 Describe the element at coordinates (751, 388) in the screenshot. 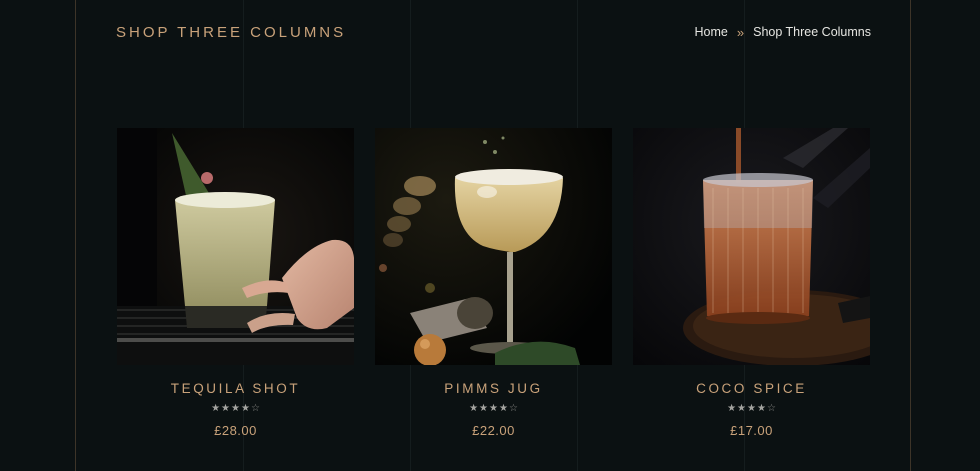

I see `product-name: COCO SPICE` at that location.